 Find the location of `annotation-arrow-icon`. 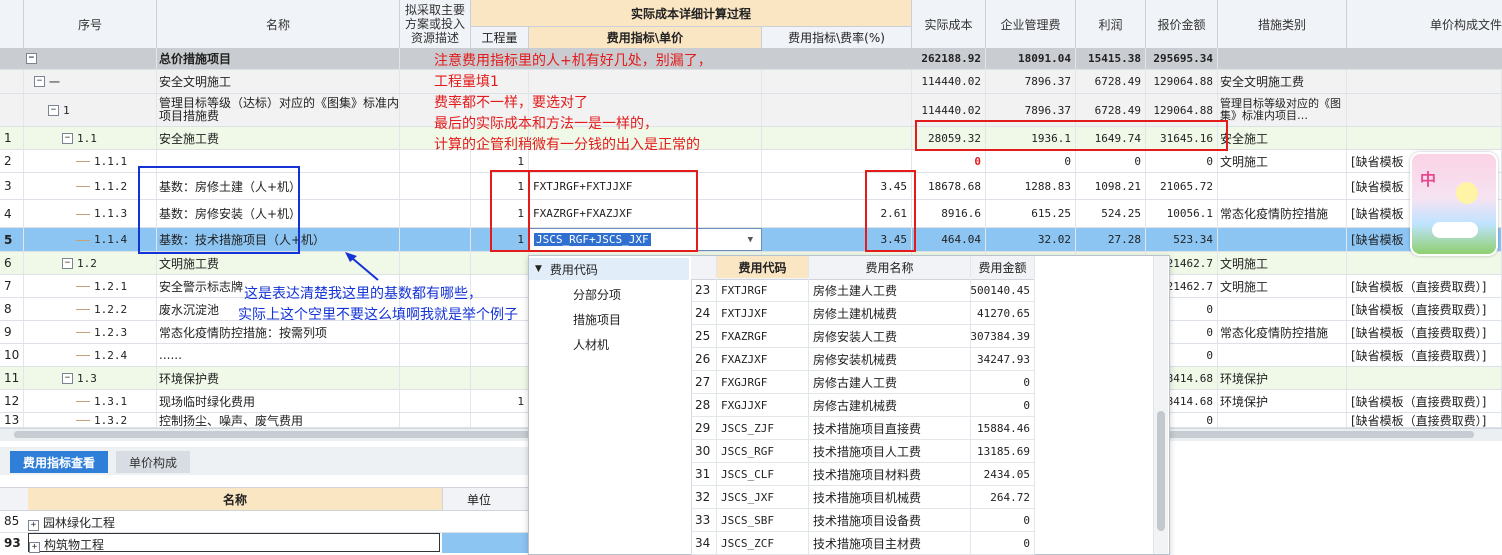

annotation-arrow-icon is located at coordinates (365, 269).